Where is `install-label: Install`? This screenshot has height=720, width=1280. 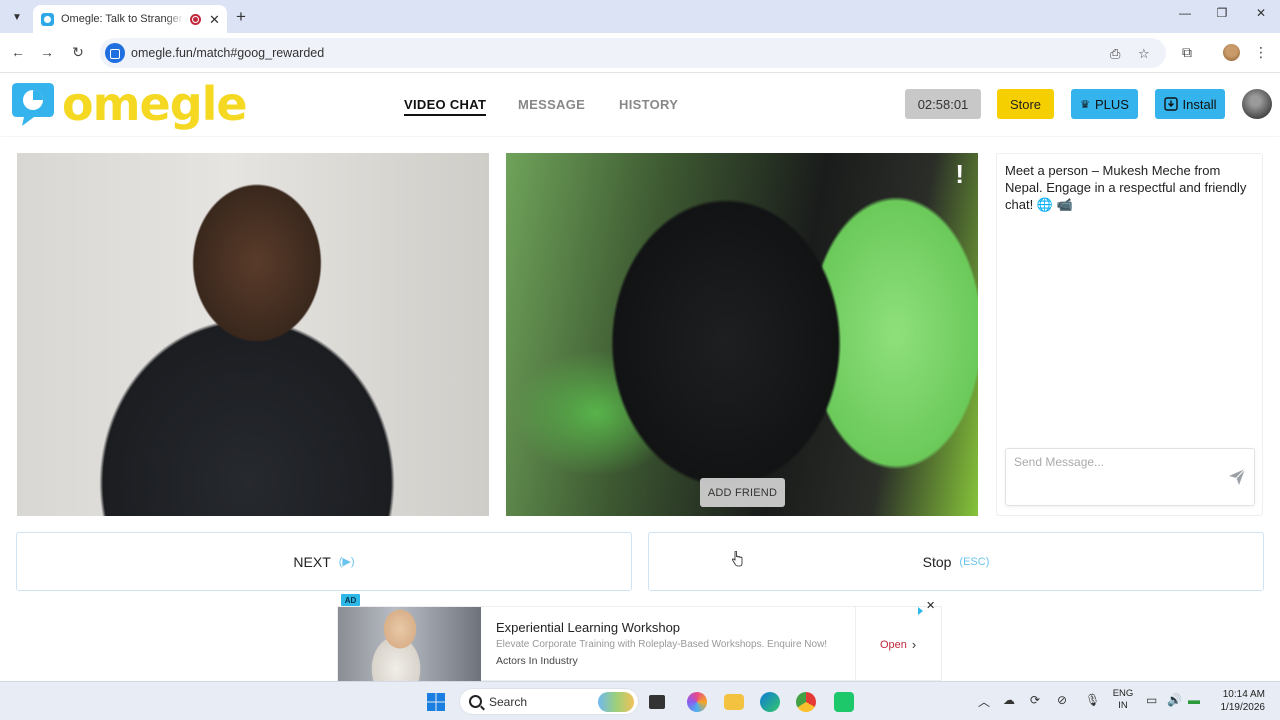
install-label: Install is located at coordinates (1199, 104).